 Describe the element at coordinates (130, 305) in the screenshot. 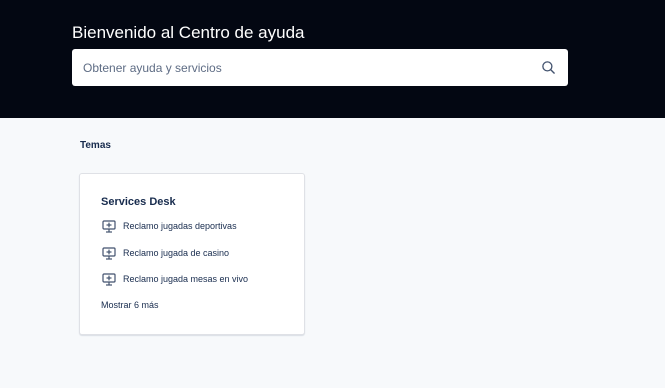

I see `show-more-link: Mostrar 6 más` at that location.